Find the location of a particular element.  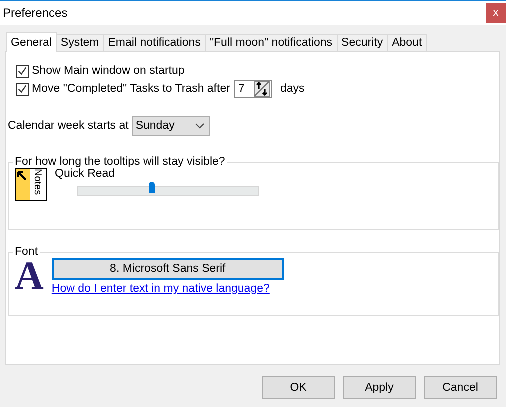

help-link: How do I enter text in my native language? is located at coordinates (168, 289).